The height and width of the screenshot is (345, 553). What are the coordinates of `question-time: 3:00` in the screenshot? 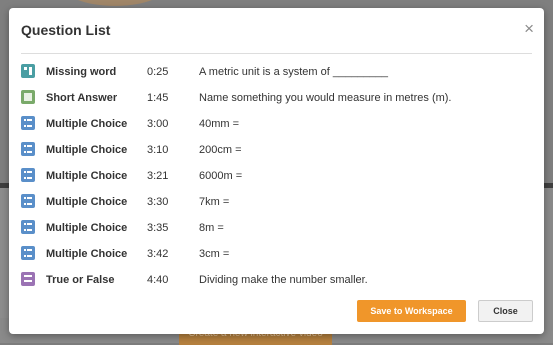 It's located at (158, 124).